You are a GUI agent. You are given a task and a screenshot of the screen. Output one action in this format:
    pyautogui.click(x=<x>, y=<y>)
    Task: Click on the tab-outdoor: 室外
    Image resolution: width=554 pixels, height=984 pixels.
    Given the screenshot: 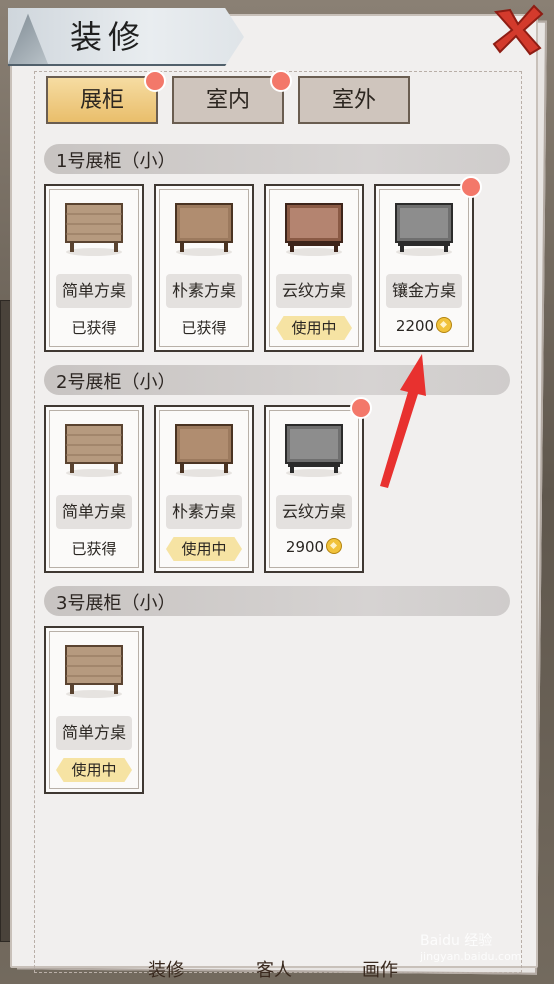 What is the action you would take?
    pyautogui.click(x=354, y=100)
    